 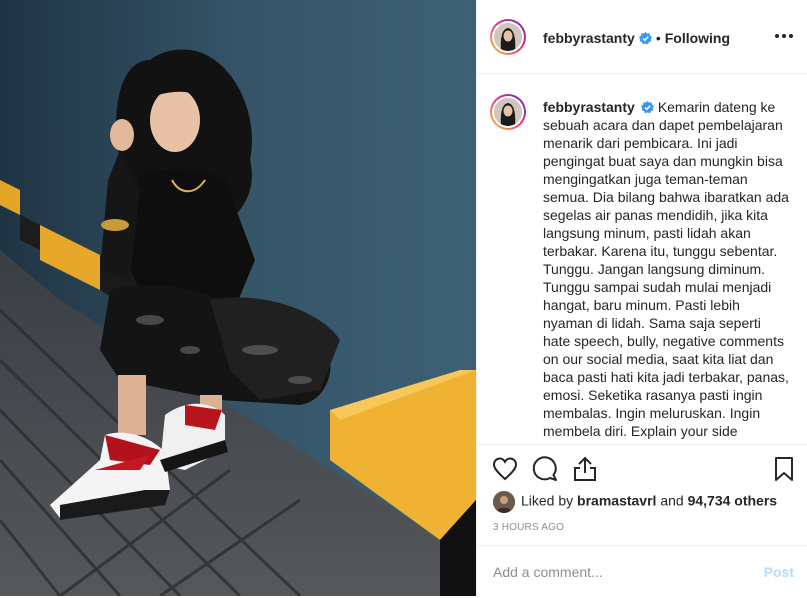 I want to click on header-avatar, so click(x=508, y=37).